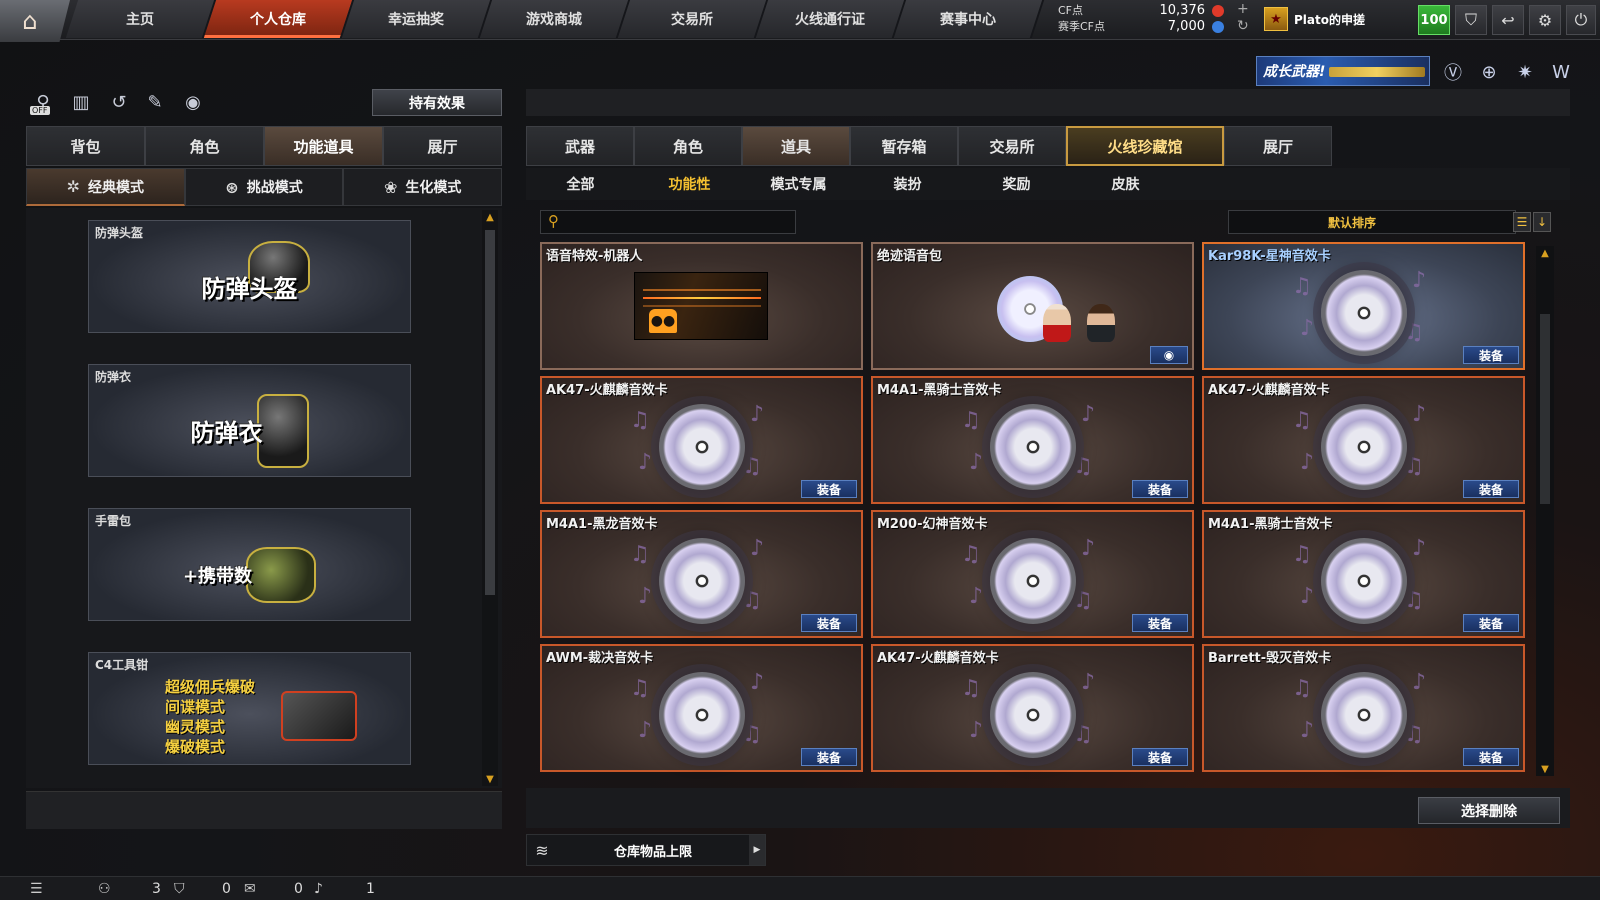 The height and width of the screenshot is (900, 1600). Describe the element at coordinates (1125, 184) in the screenshot. I see `sub-tab-5: 皮肤` at that location.